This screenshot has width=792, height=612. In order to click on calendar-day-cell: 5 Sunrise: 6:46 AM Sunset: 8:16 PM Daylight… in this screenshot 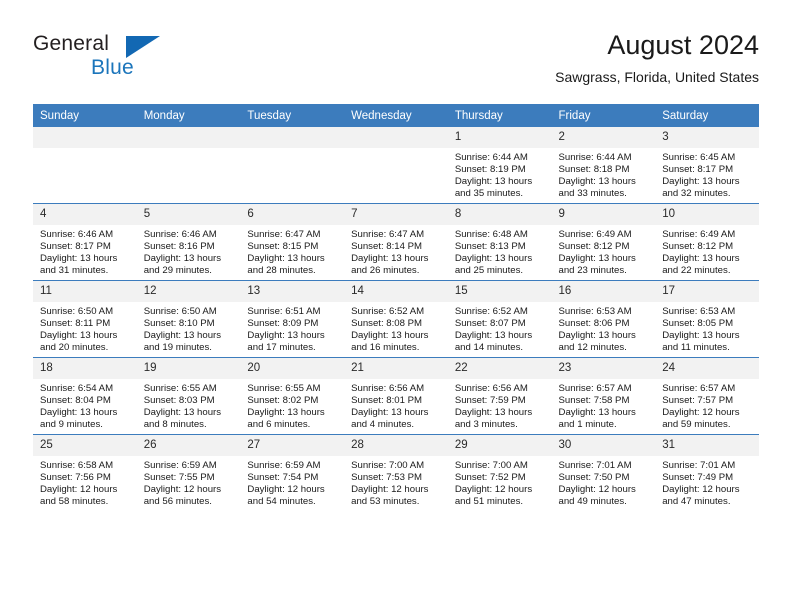, I will do `click(188, 242)`.